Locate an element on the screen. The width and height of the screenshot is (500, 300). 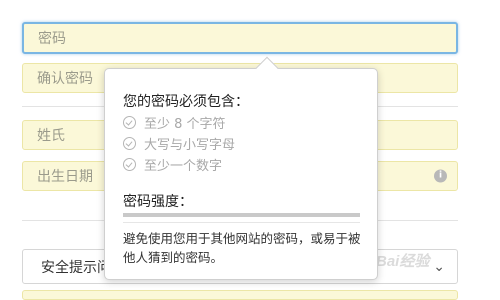
watermark-logo: Bai经验 is located at coordinates (421, 260).